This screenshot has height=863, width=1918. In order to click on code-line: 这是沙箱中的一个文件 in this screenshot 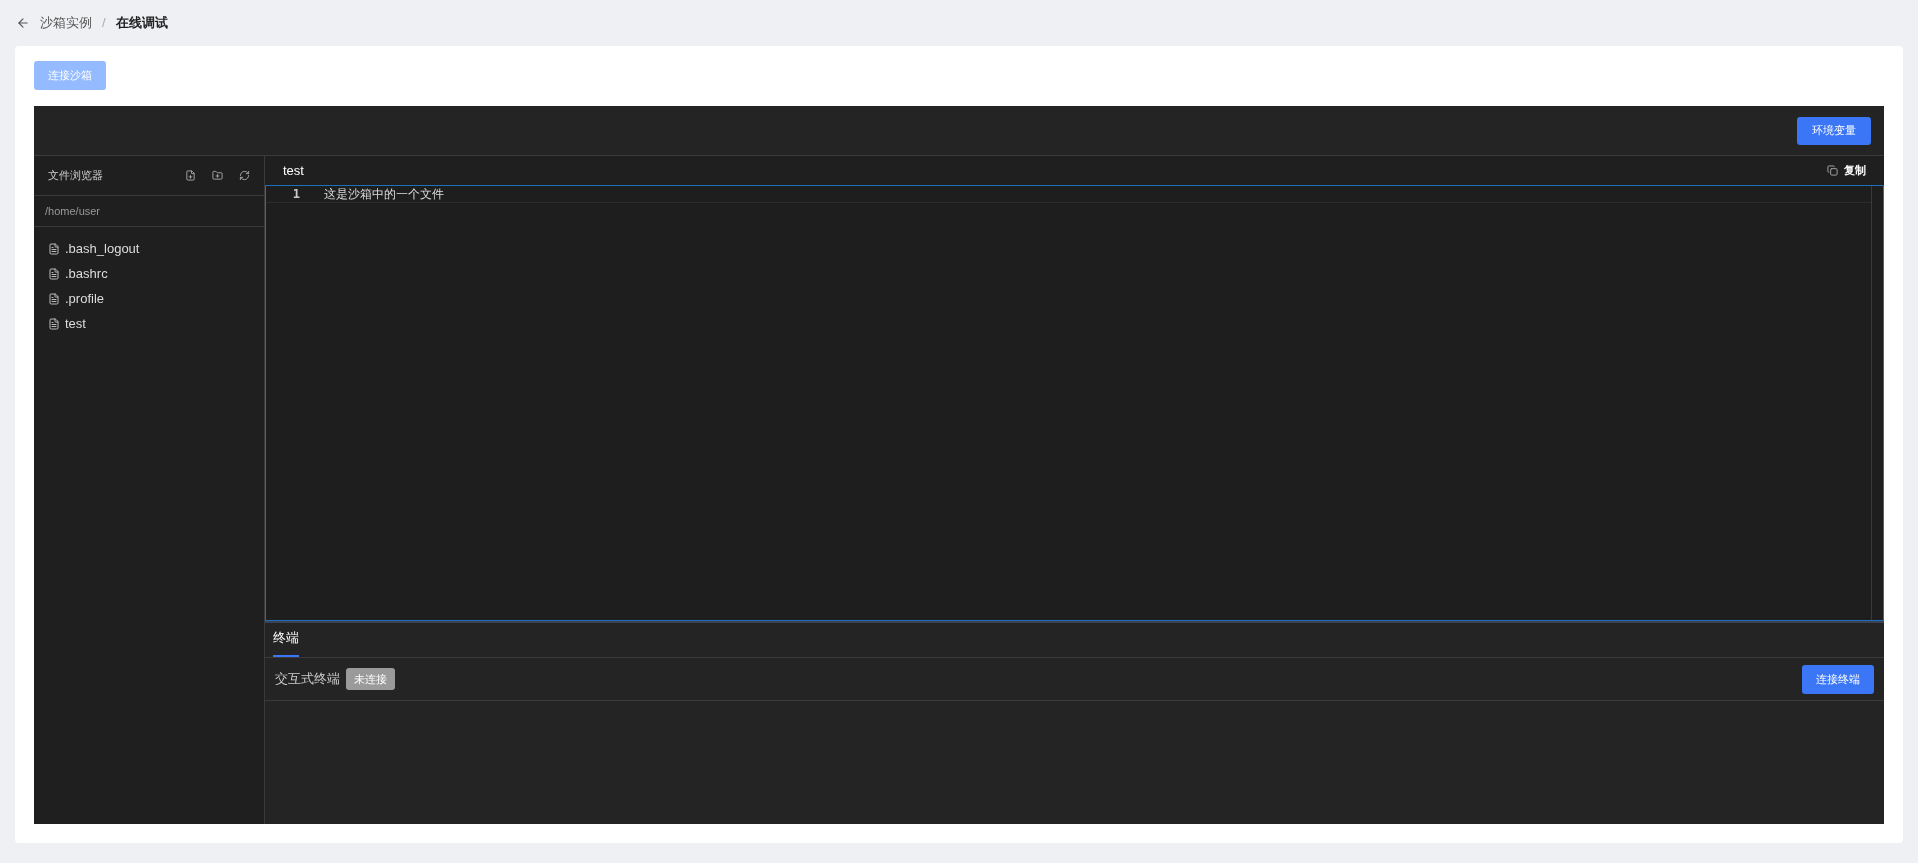, I will do `click(384, 194)`.